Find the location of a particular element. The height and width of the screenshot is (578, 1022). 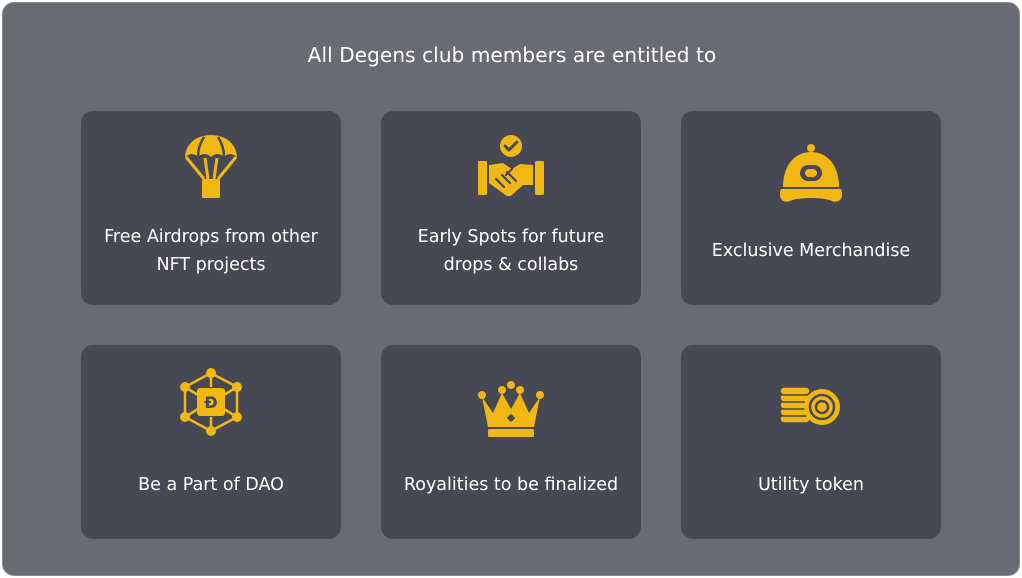

handshake-check-icon is located at coordinates (511, 168).